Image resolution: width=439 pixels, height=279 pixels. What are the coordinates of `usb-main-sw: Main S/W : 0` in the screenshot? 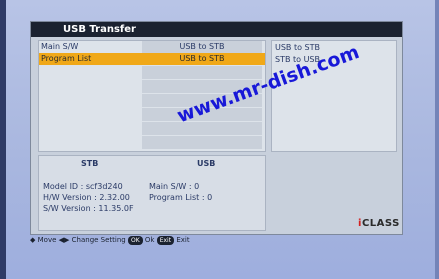 It's located at (174, 186).